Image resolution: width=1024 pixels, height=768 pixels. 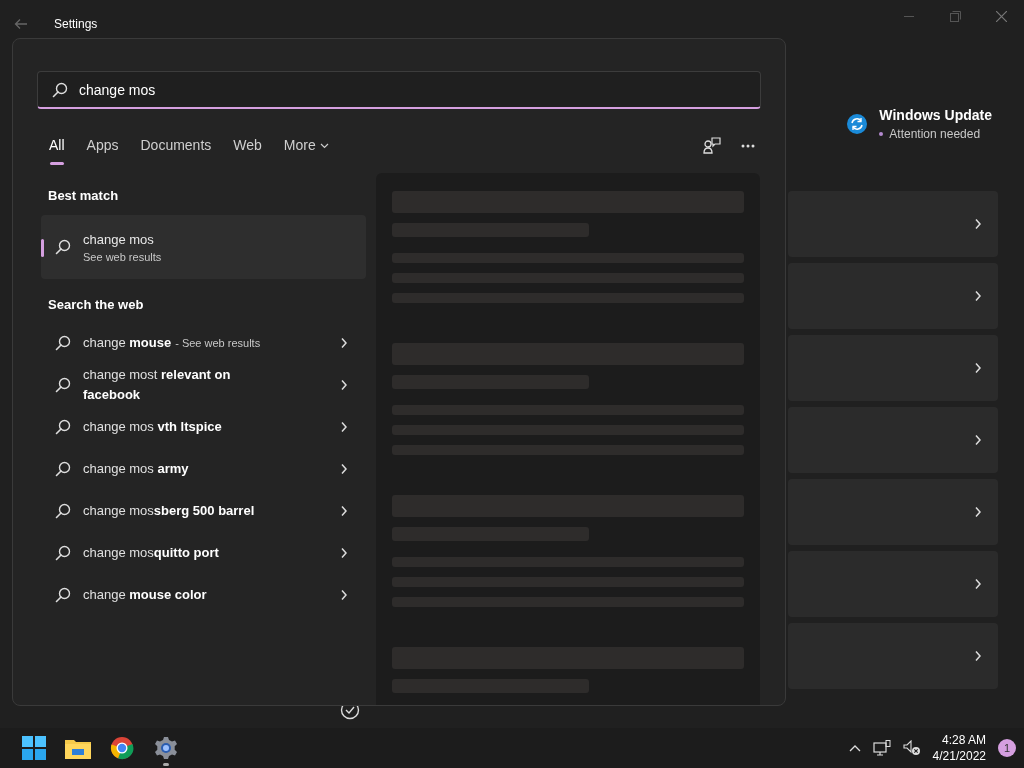 I want to click on update-status: Attention needed, so click(x=935, y=134).